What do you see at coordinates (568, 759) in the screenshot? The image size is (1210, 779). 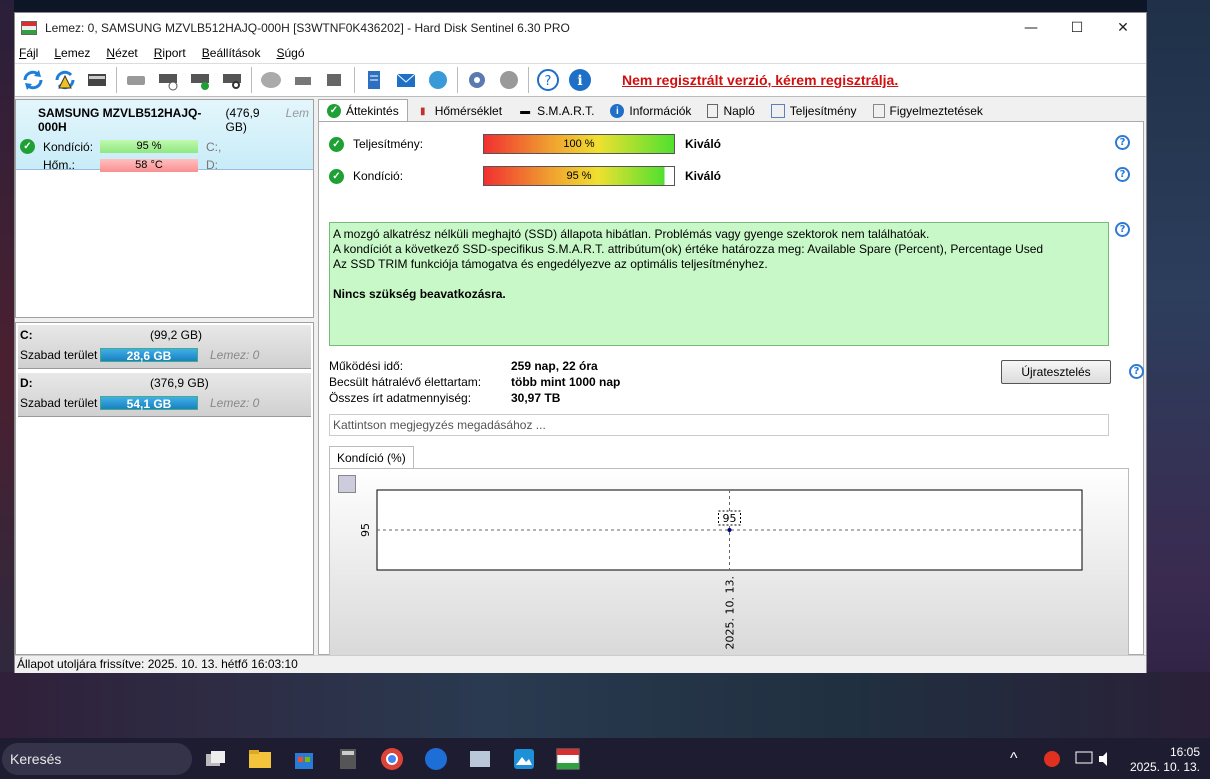 I see `hard-disk-sentinel-taskbar-icon` at bounding box center [568, 759].